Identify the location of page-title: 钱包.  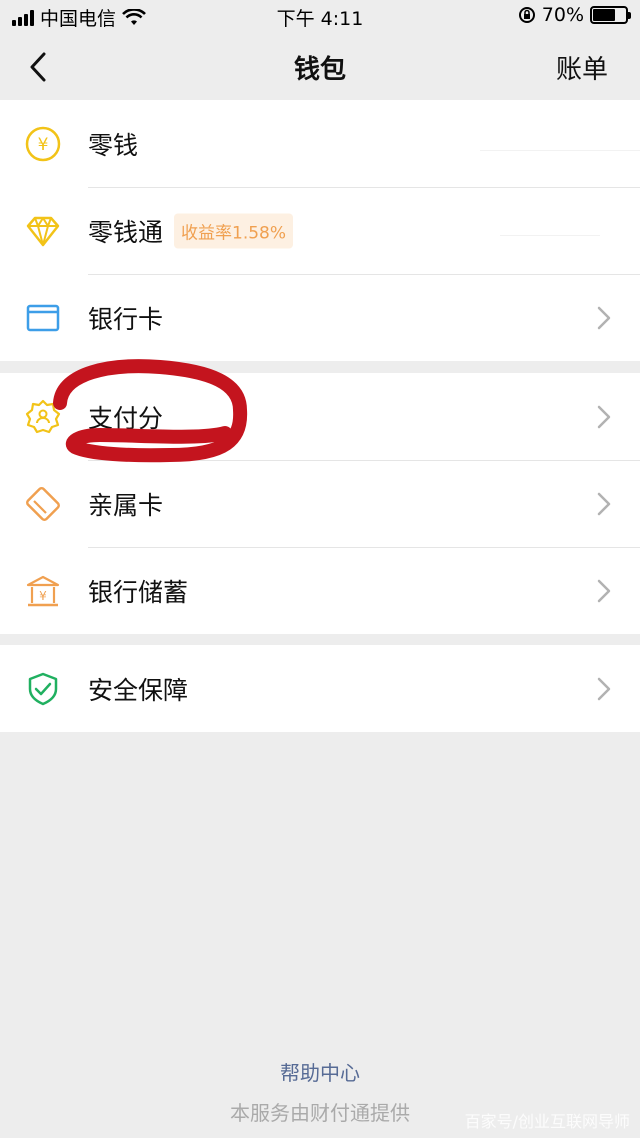
(319, 70).